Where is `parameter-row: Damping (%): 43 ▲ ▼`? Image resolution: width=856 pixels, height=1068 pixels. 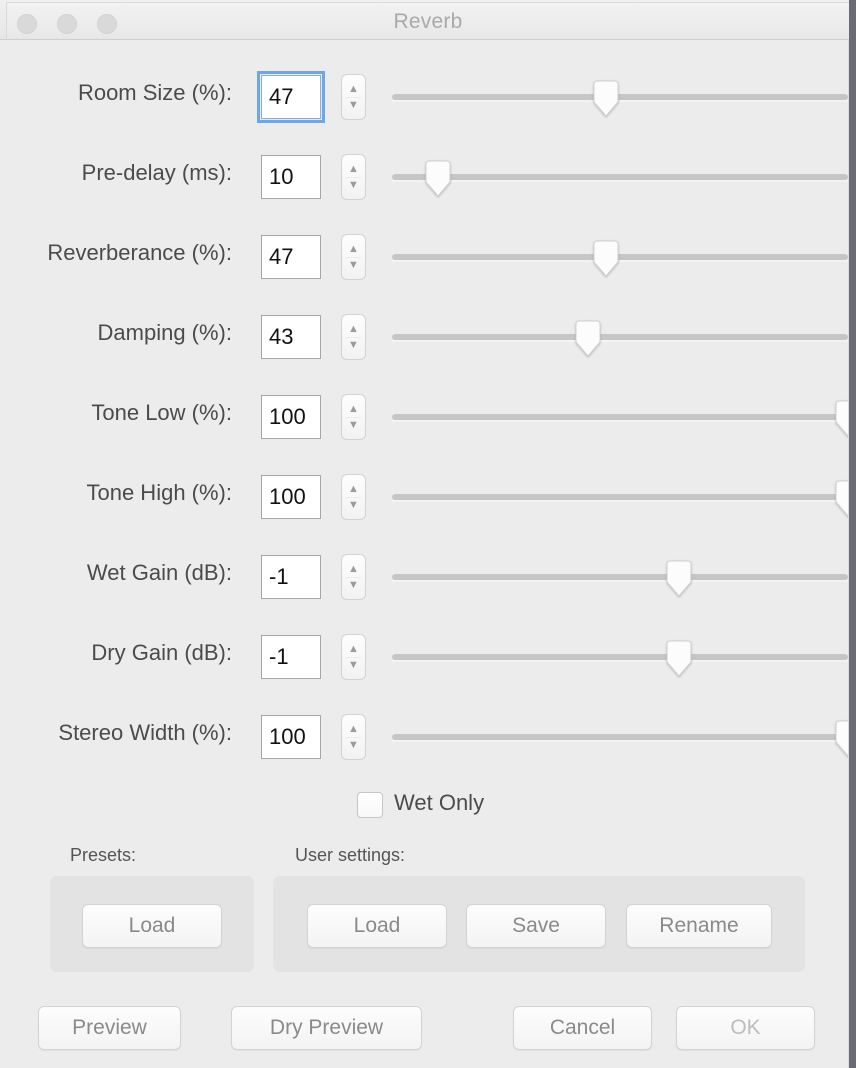
parameter-row: Damping (%): 43 ▲ ▼ is located at coordinates (428, 342).